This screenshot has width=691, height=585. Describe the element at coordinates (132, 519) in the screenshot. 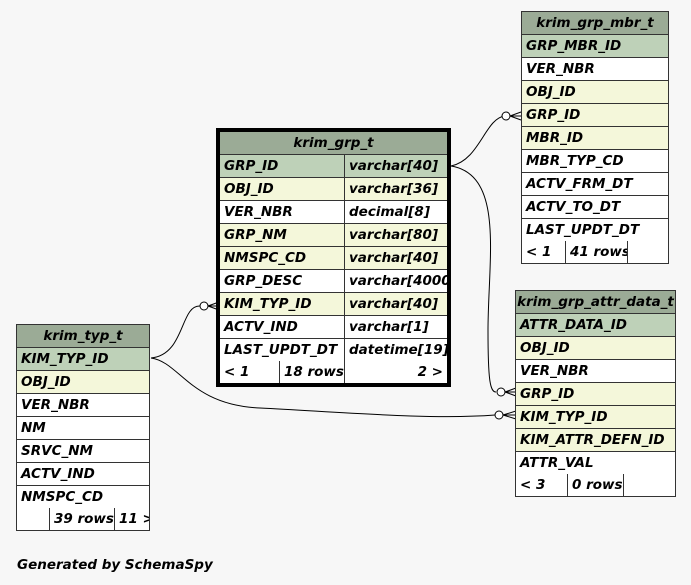

I see `children-link: 11 >` at that location.